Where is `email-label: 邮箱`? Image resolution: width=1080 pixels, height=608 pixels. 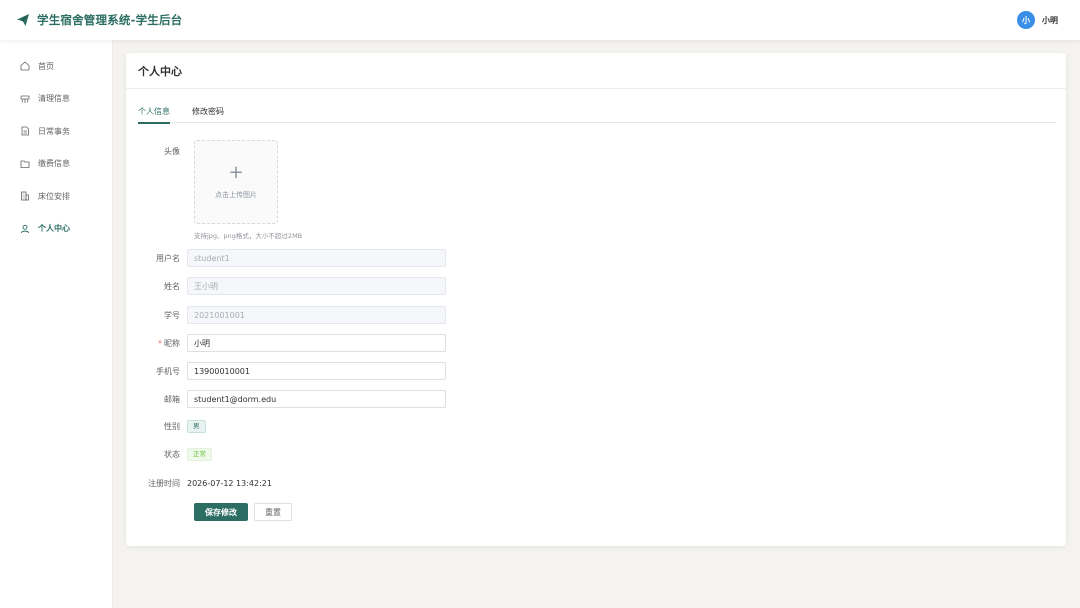 email-label: 邮箱 is located at coordinates (172, 399).